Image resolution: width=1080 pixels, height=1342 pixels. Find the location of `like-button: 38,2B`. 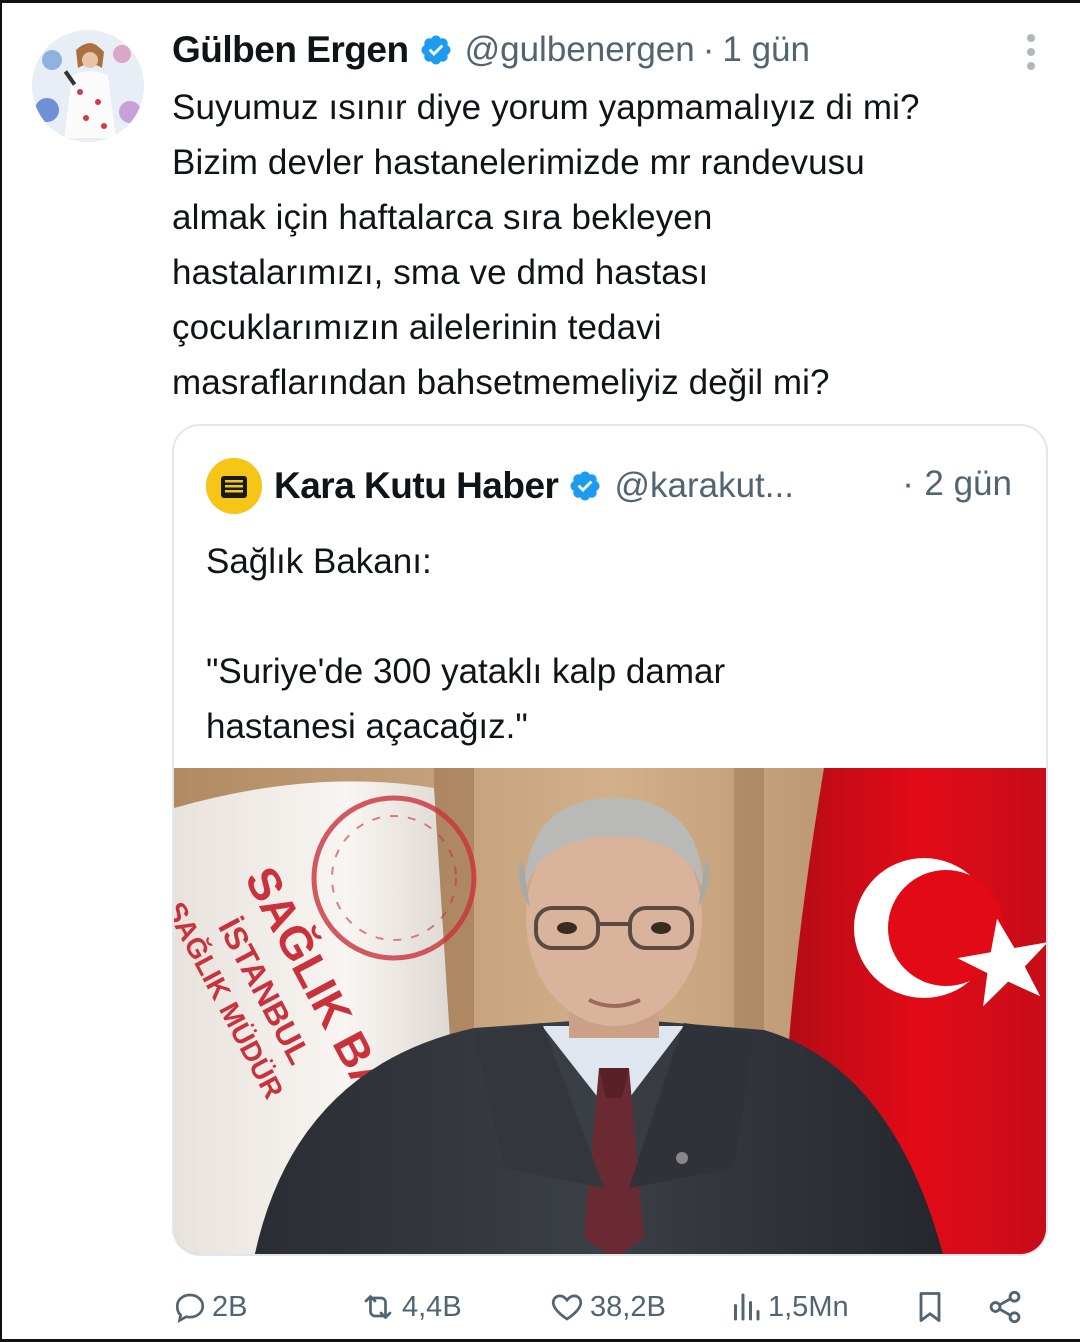

like-button: 38,2B is located at coordinates (607, 1307).